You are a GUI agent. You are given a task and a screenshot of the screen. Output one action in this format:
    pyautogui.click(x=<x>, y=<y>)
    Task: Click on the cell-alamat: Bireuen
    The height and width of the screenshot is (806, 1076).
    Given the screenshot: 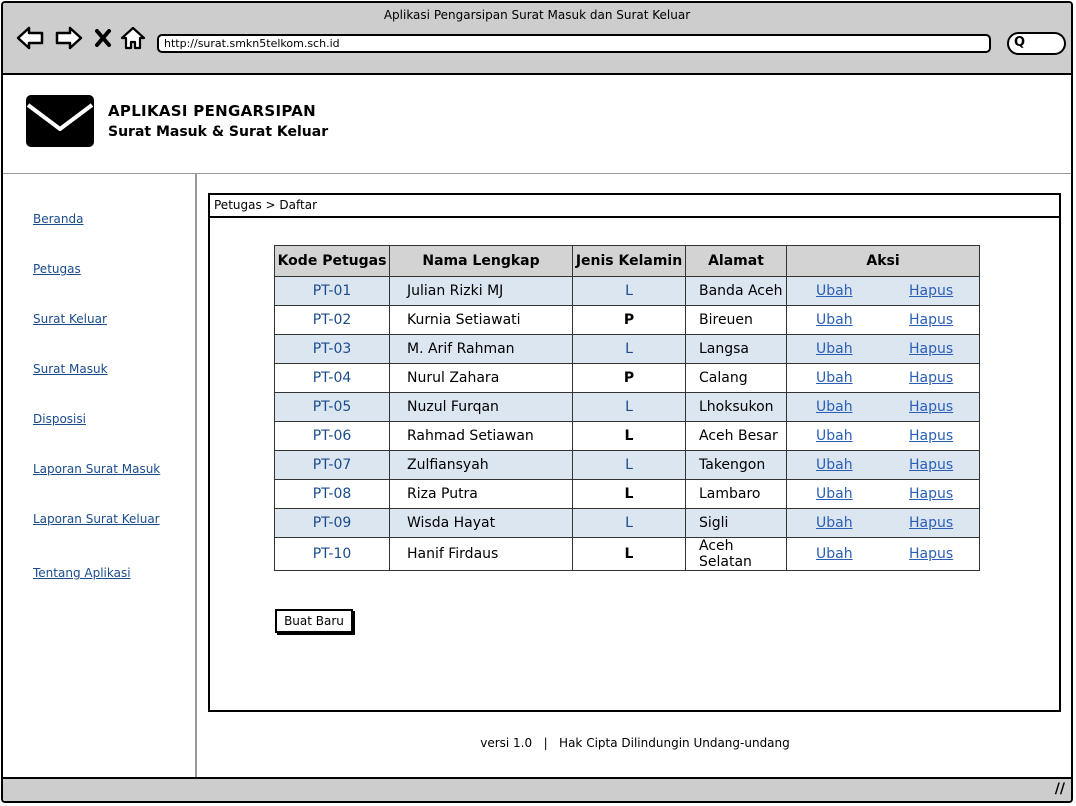 What is the action you would take?
    pyautogui.click(x=736, y=320)
    